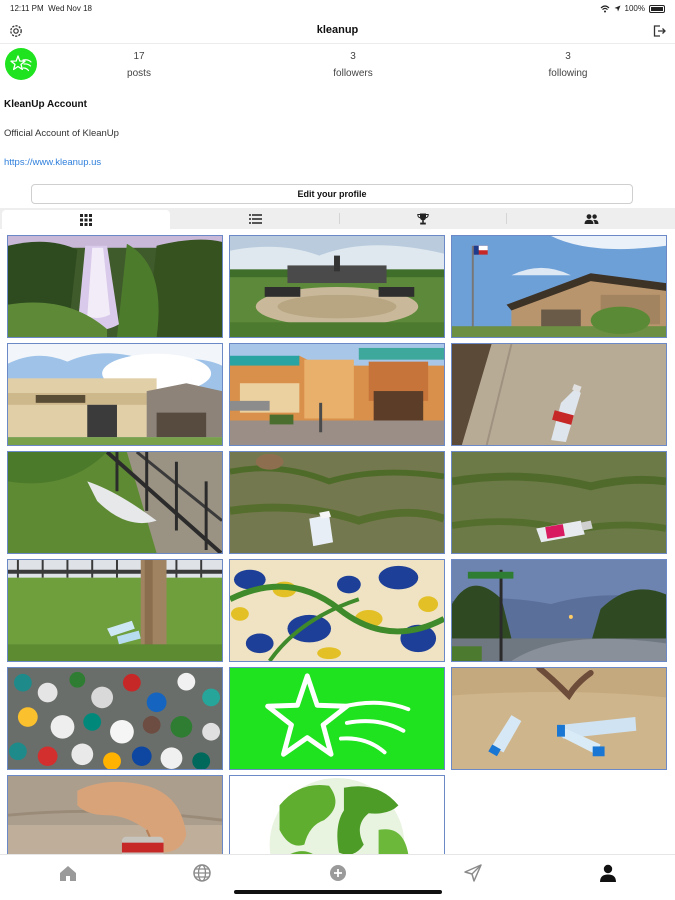 This screenshot has width=675, height=900. Describe the element at coordinates (115, 610) in the screenshot. I see `post-thumbnail-bottles-under-tree` at that location.